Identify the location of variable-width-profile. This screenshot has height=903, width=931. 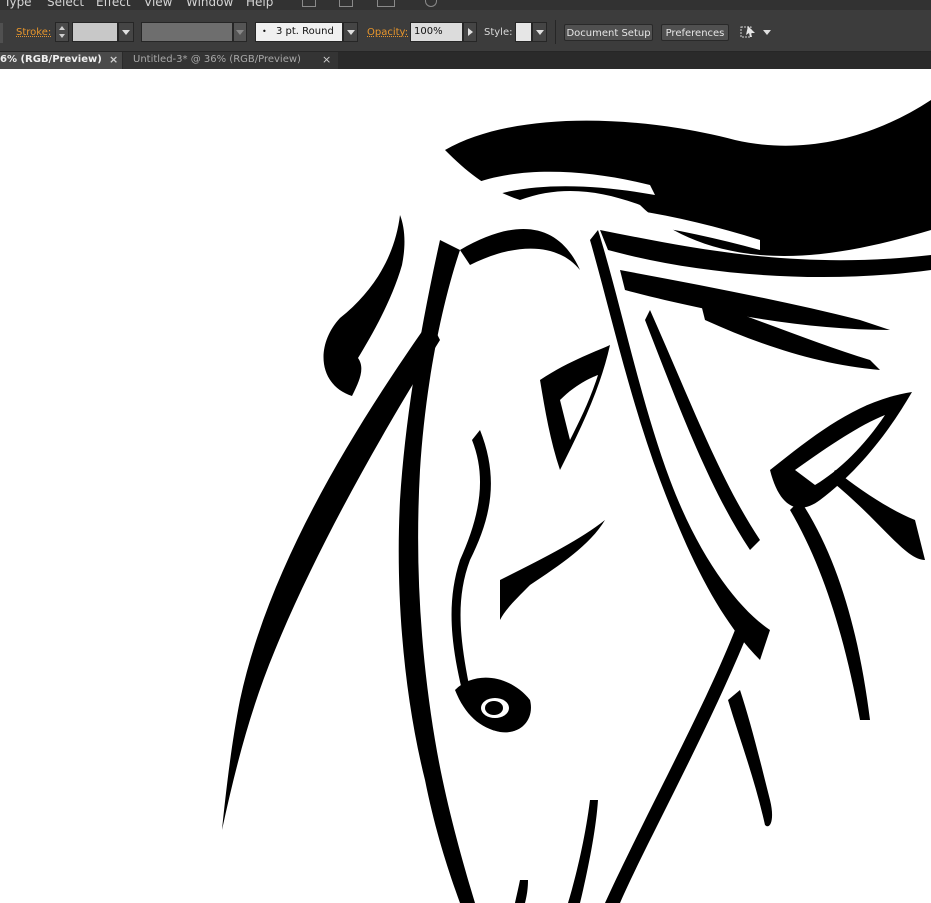
(187, 32).